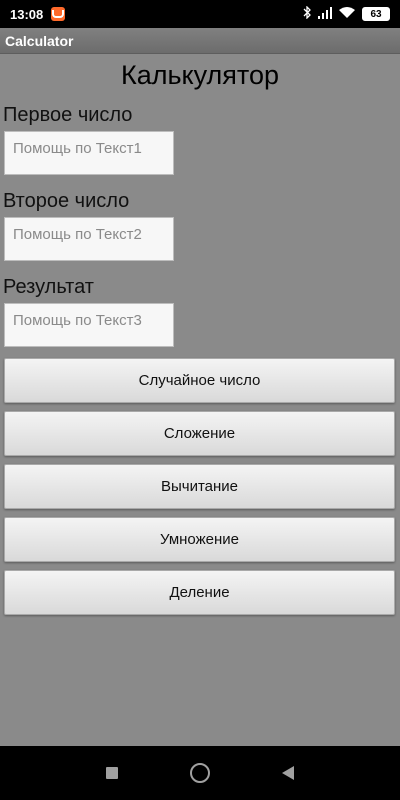 The width and height of the screenshot is (400, 800). I want to click on add-button: Сложение, so click(199, 433).